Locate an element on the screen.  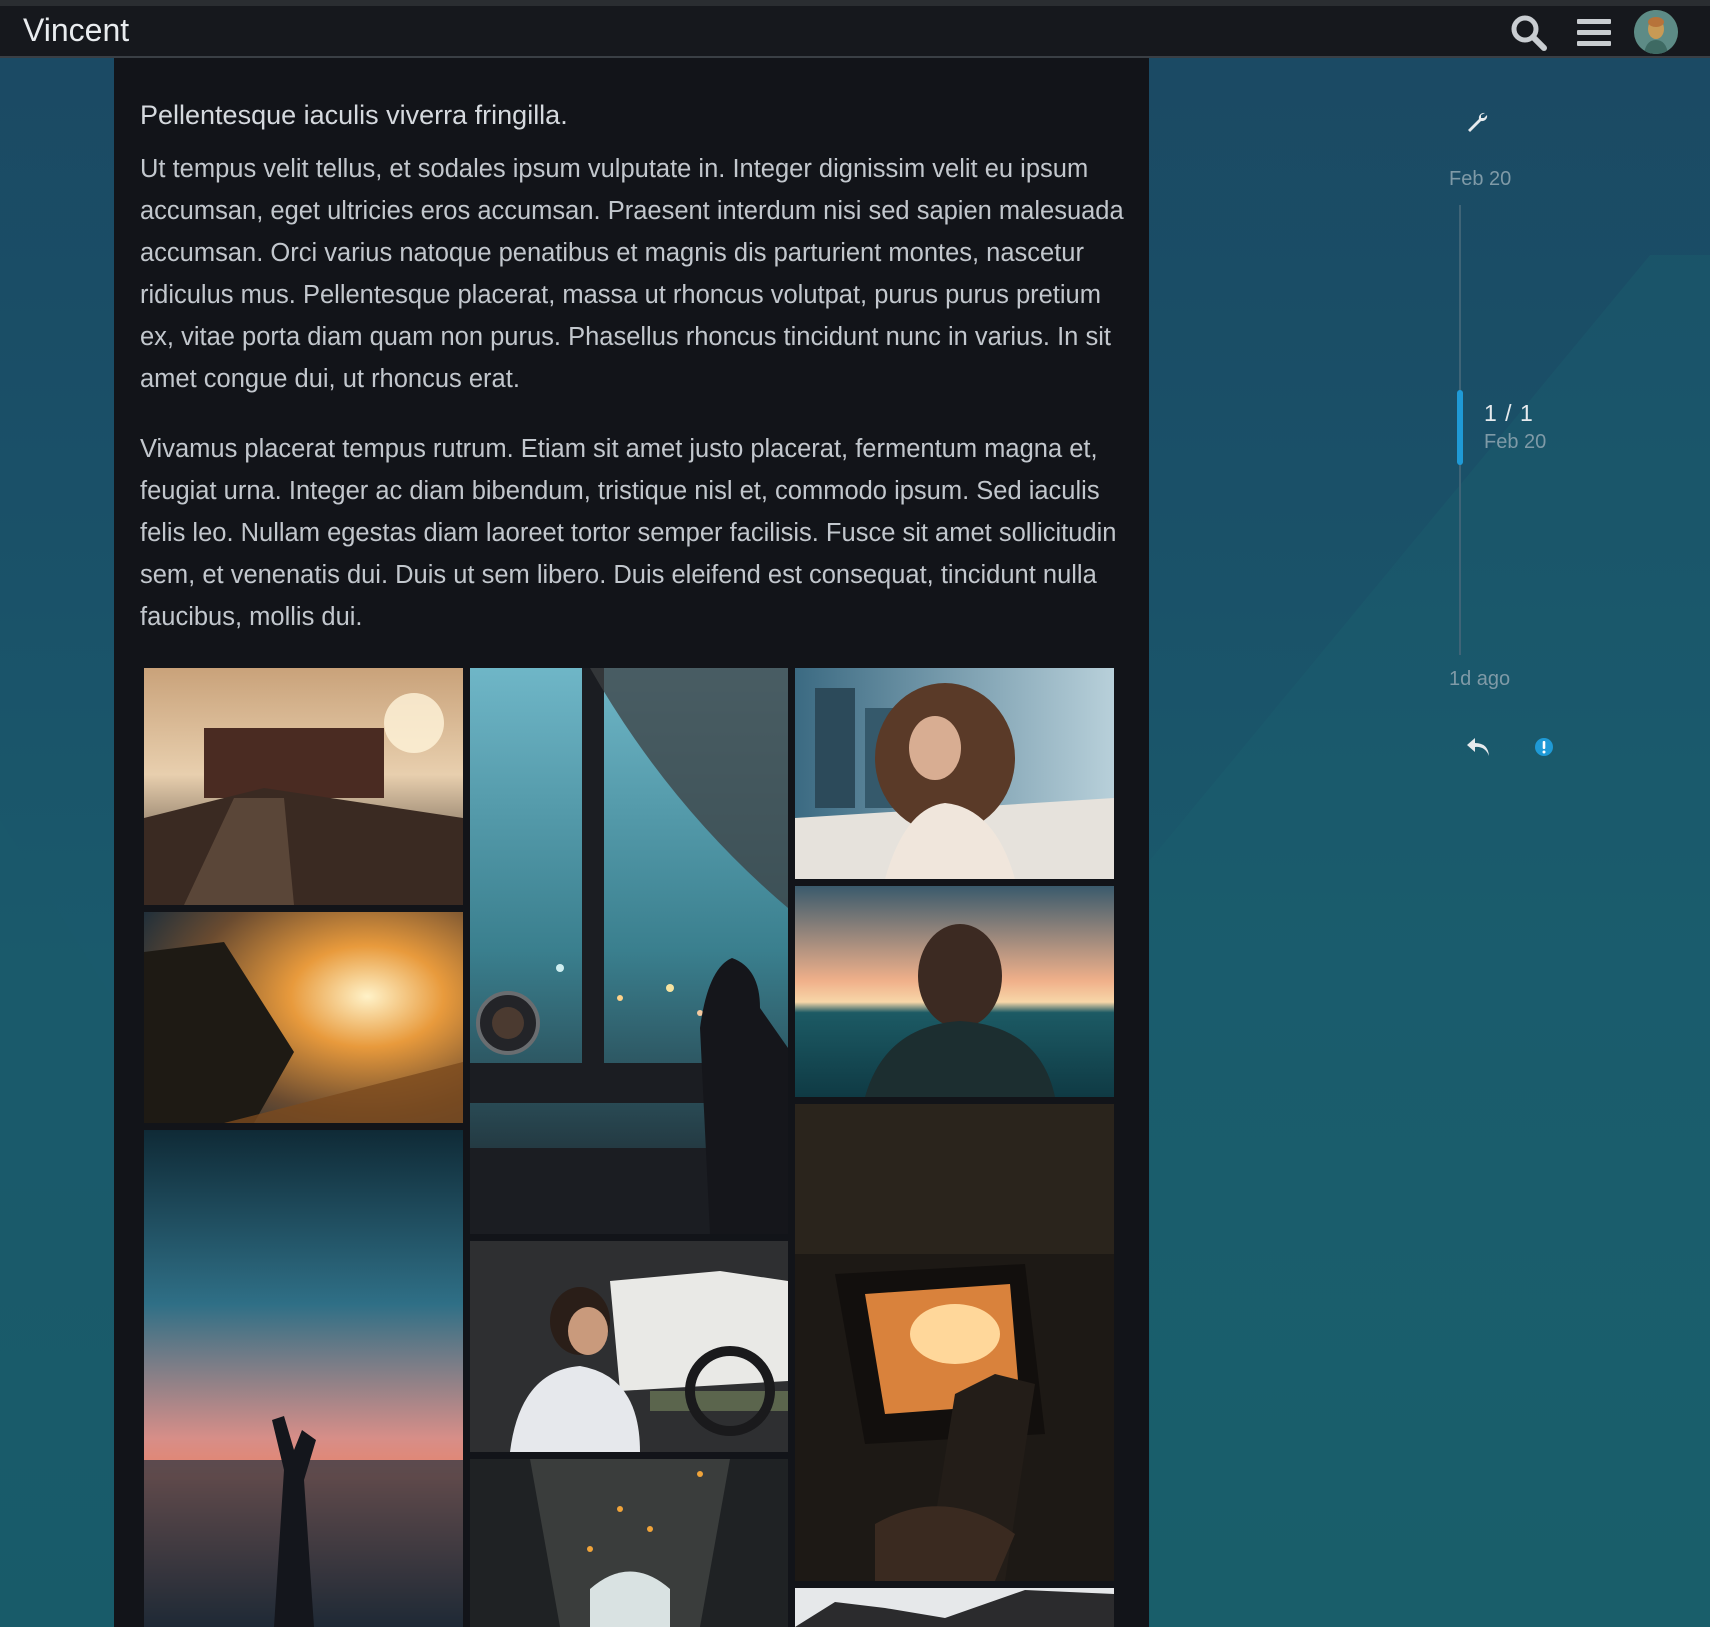
user-avatar is located at coordinates (1656, 32).